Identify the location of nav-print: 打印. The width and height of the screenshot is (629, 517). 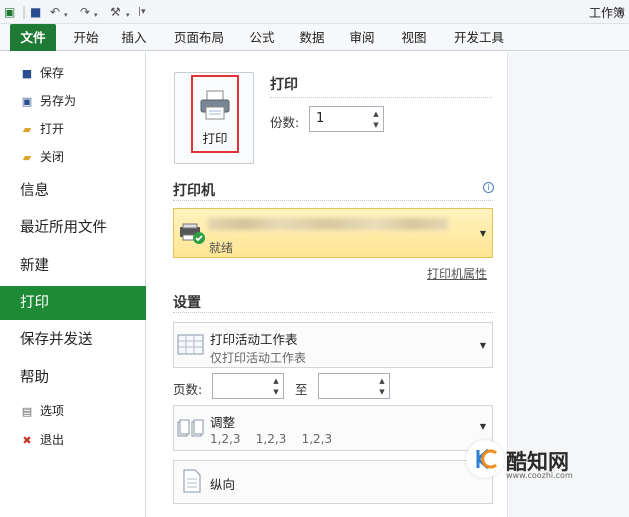
(79, 303).